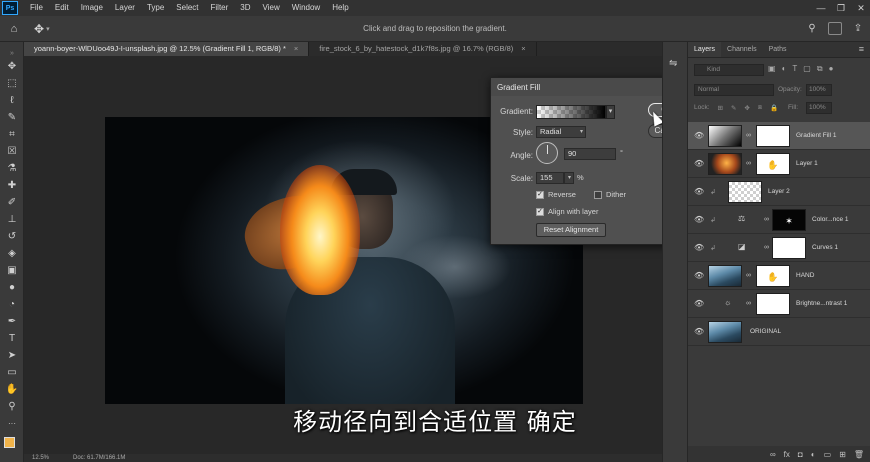 The width and height of the screenshot is (870, 462). I want to click on menu-select: Select, so click(187, 8).